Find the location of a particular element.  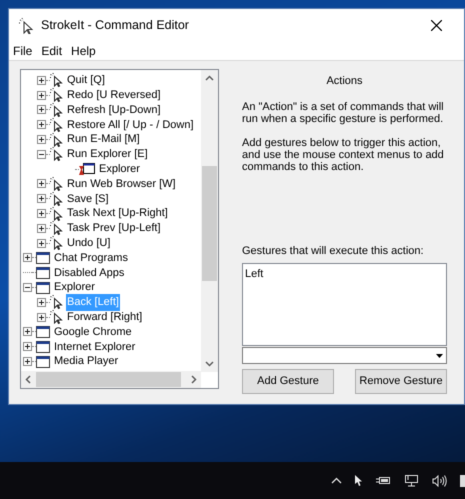

gestures-label: Gestures that will execute this action: is located at coordinates (333, 251).